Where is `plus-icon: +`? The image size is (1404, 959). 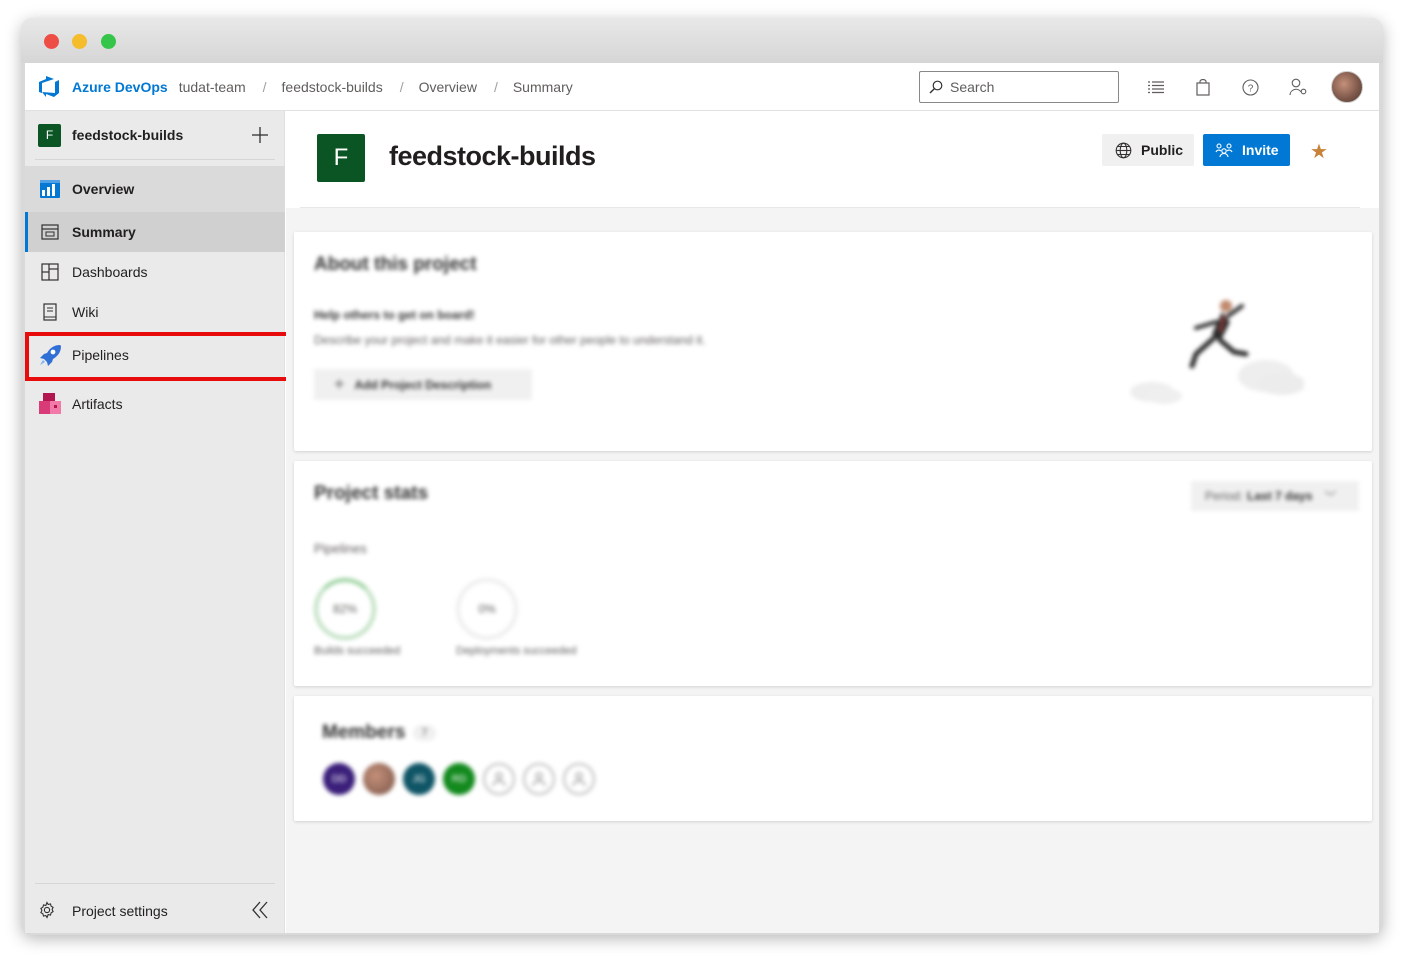
plus-icon: + is located at coordinates (339, 384).